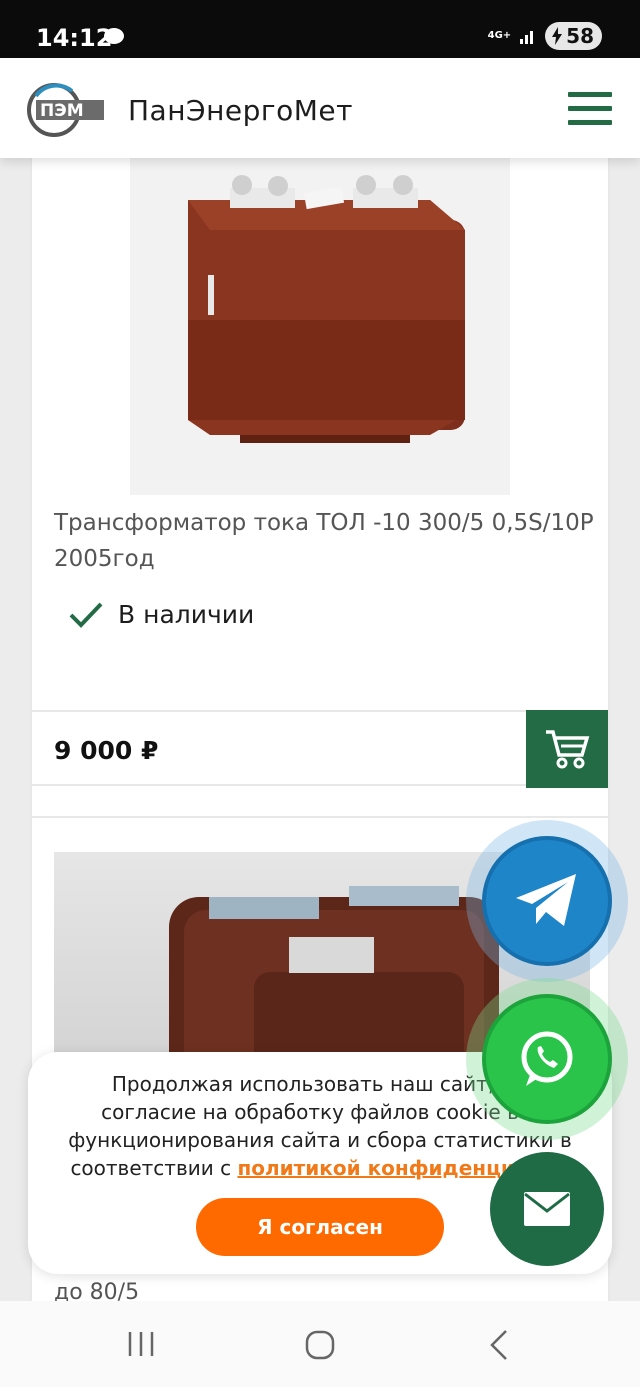 The height and width of the screenshot is (1387, 640). What do you see at coordinates (240, 110) in the screenshot?
I see `brand-name: ПанЭнергоМет` at bounding box center [240, 110].